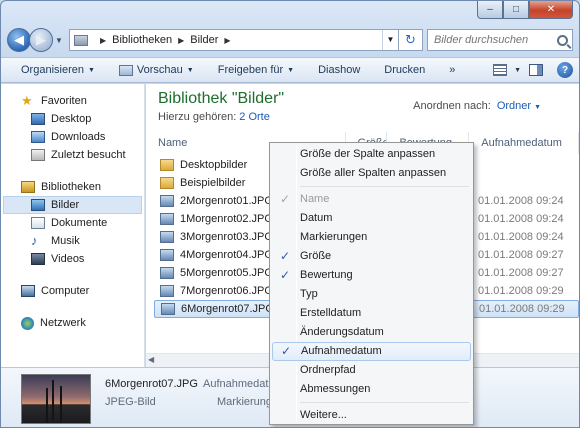 The width and height of the screenshot is (580, 428). What do you see at coordinates (245, 402) in the screenshot?
I see `details-tags-label: Markierung` at bounding box center [245, 402].